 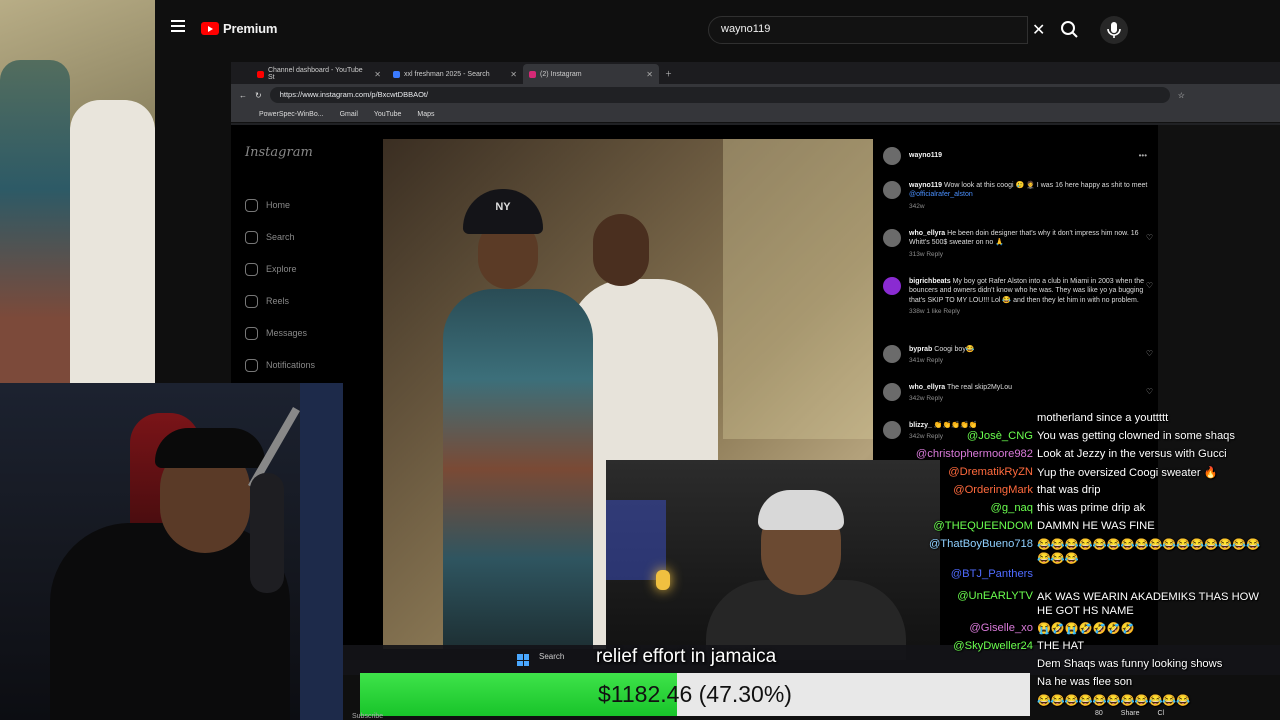 I want to click on bookmark-maps: Maps, so click(x=425, y=114).